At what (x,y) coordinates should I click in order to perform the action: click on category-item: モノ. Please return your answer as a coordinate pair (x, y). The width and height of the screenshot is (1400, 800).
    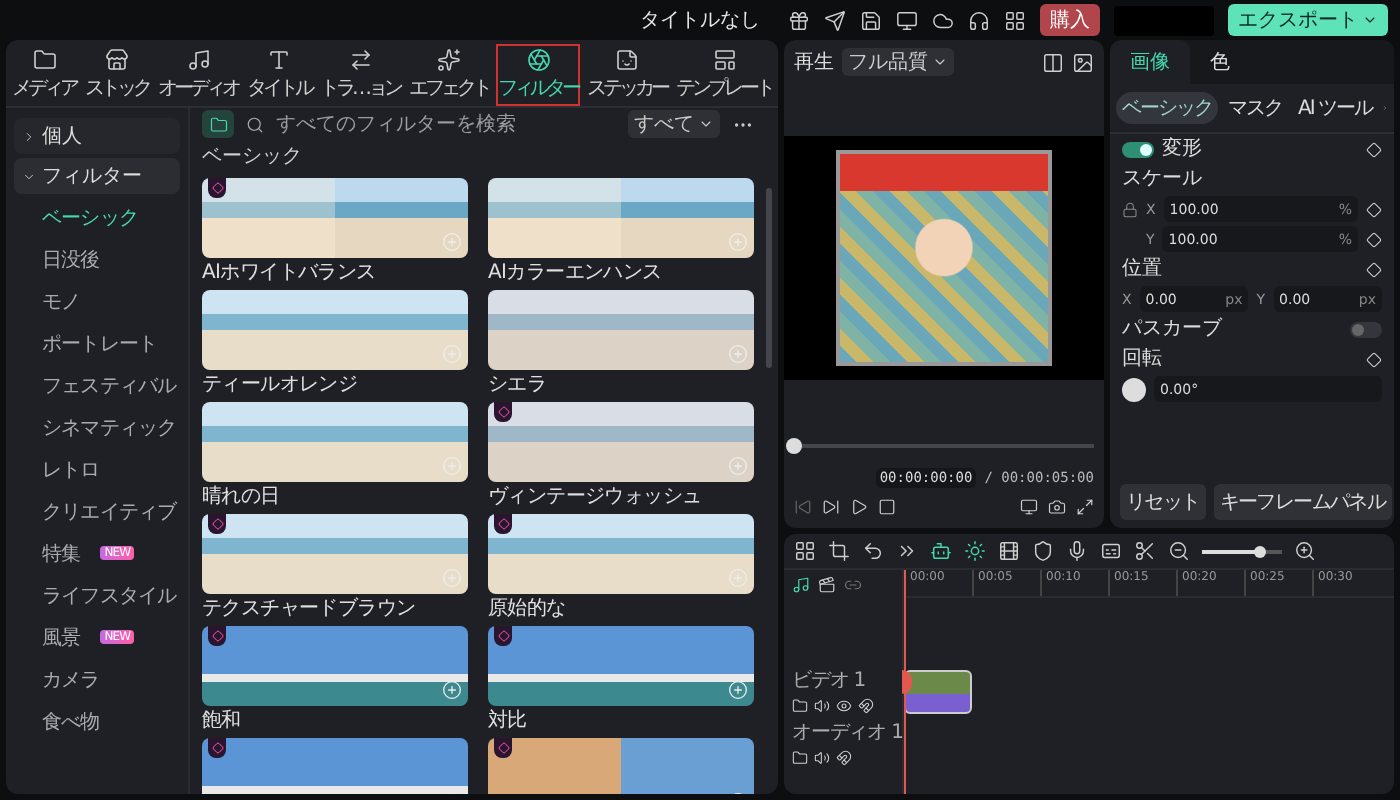
    Looking at the image, I should click on (97, 301).